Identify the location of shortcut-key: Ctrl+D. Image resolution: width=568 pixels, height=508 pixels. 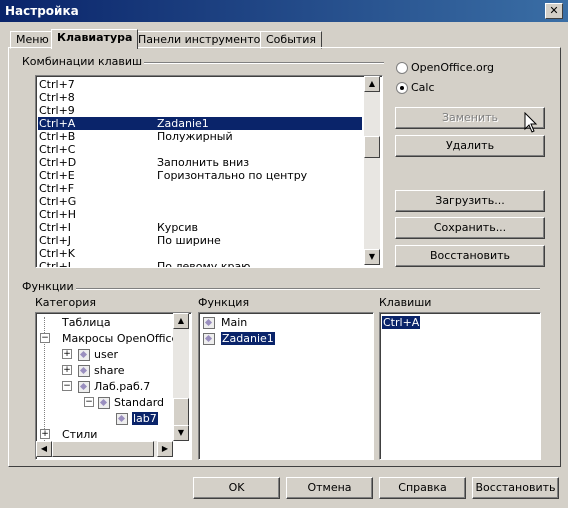
(58, 162).